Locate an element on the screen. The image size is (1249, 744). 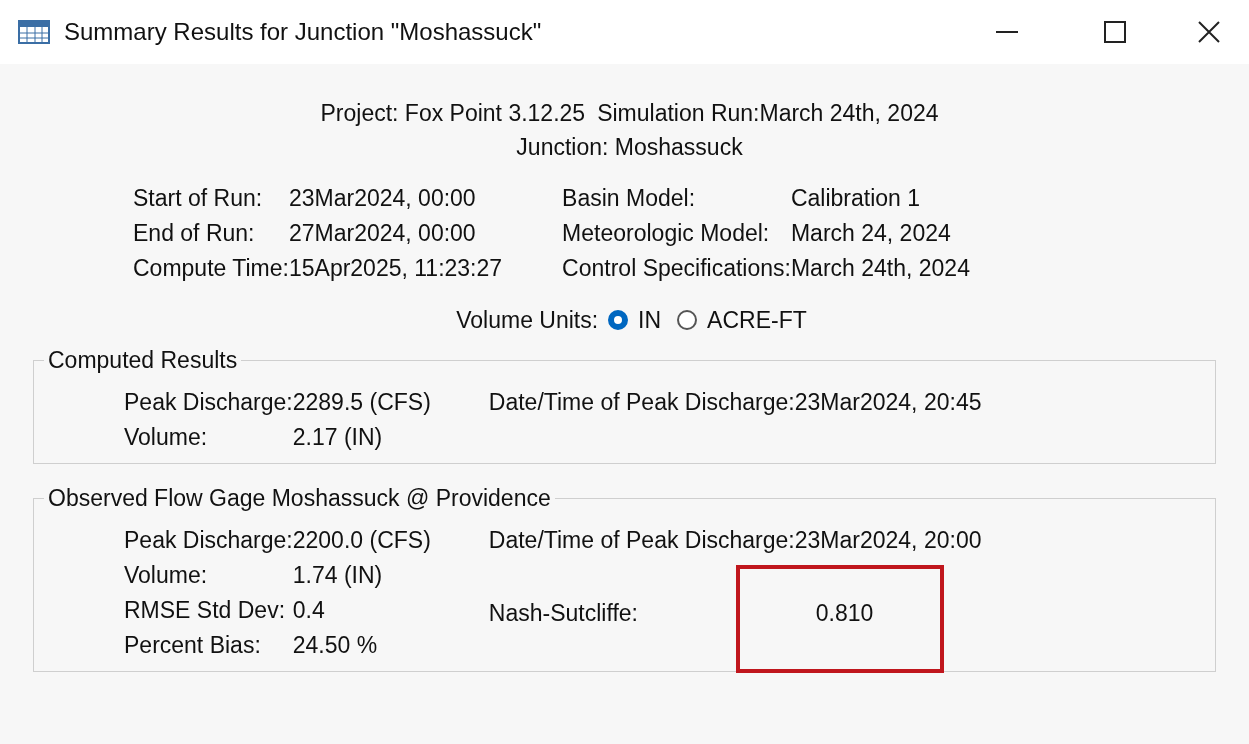
field-value: 2289.5 (CFS) is located at coordinates (361, 402).